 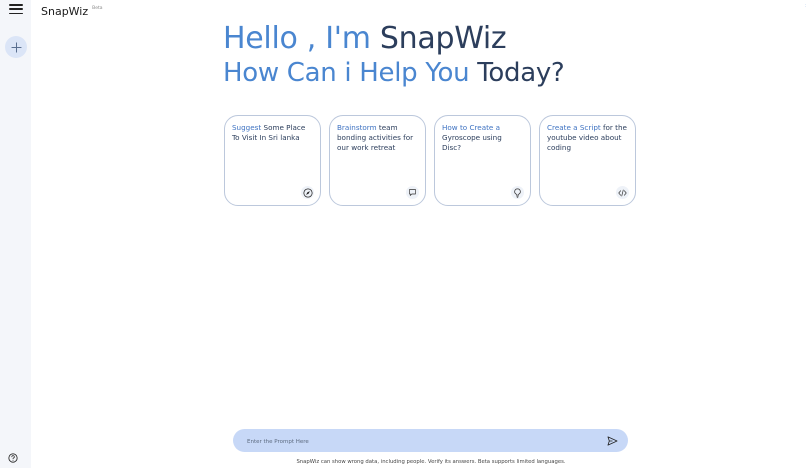 I want to click on sidebar, so click(x=15, y=234).